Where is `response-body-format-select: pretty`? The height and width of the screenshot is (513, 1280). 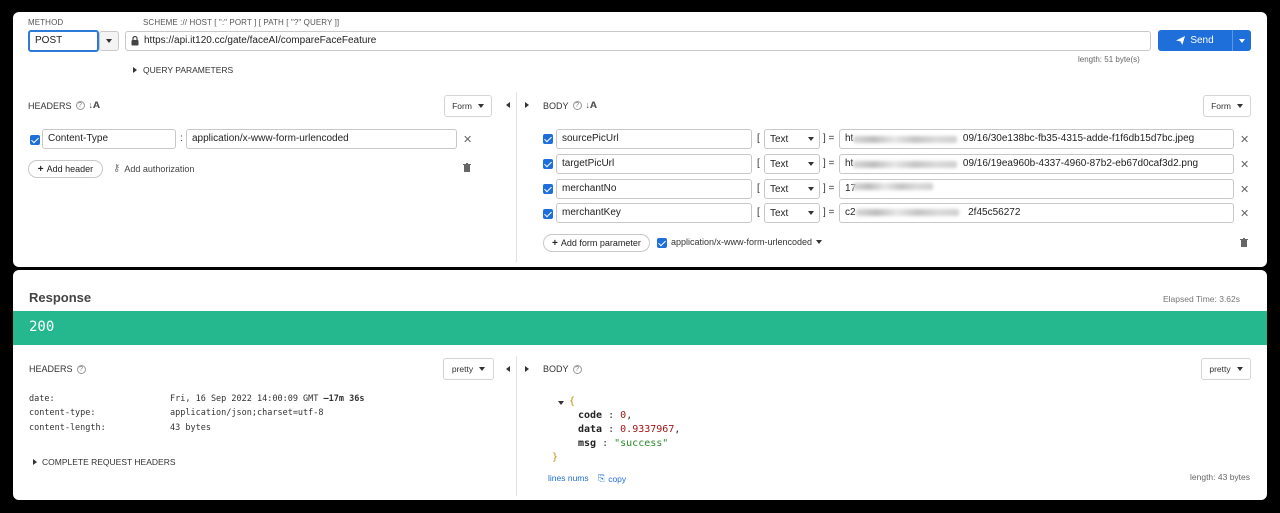 response-body-format-select: pretty is located at coordinates (1226, 369).